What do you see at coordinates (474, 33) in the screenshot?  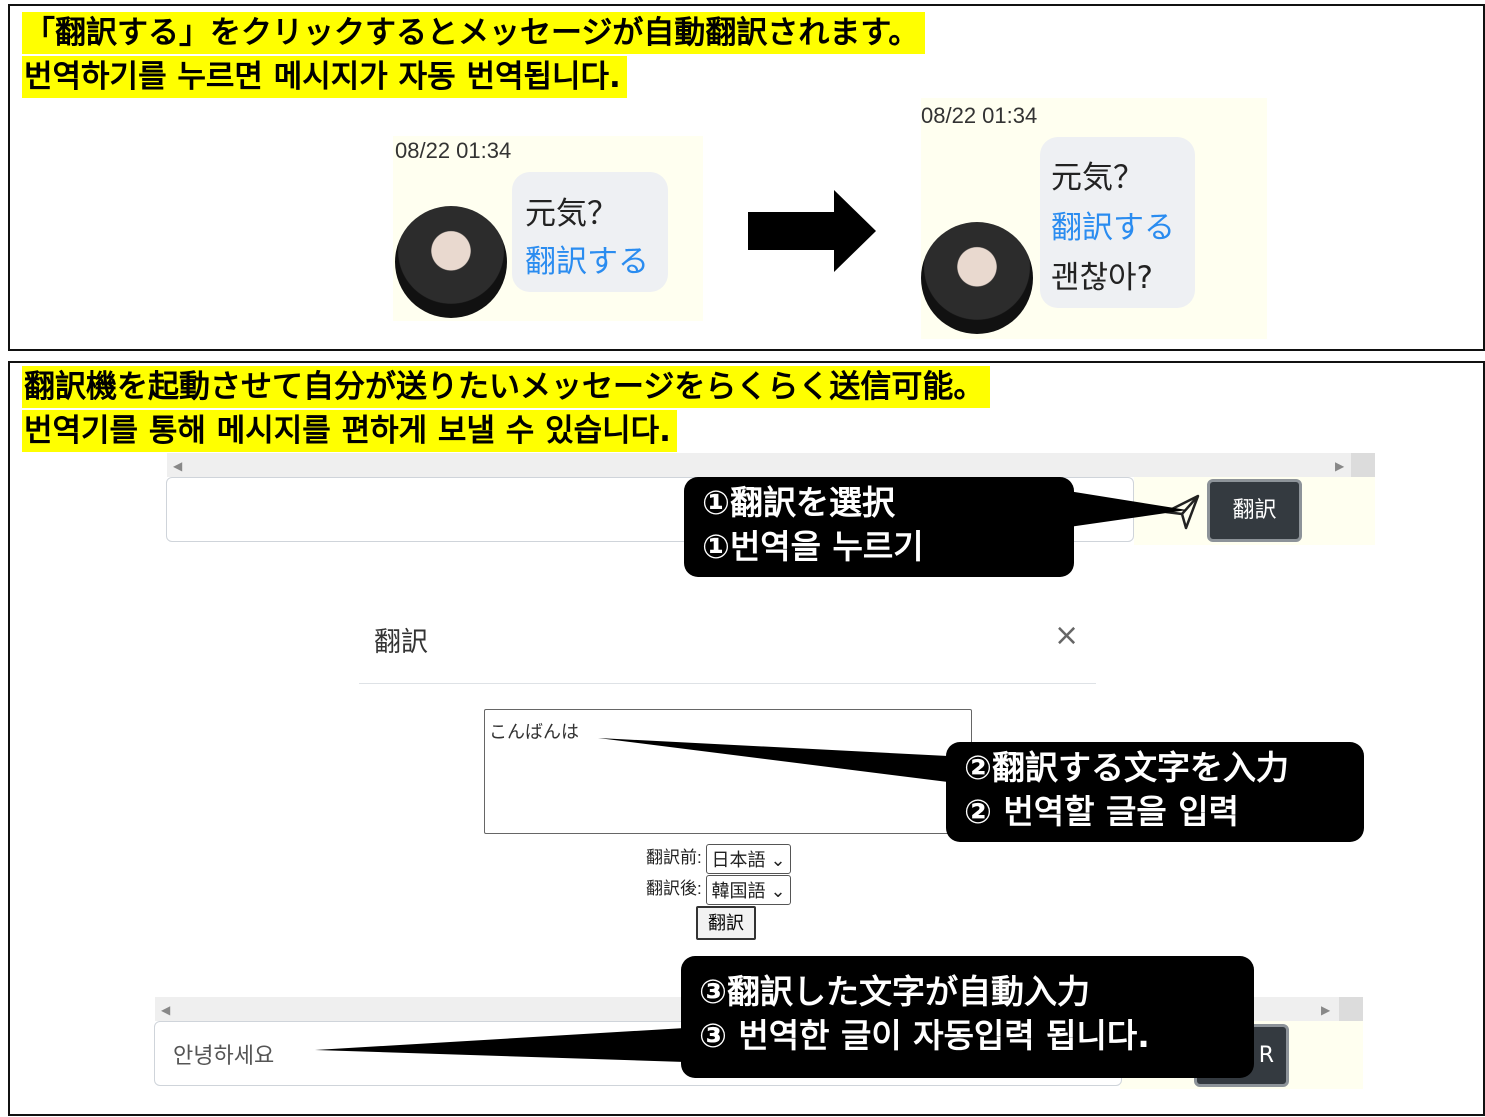 I see `top-heading-jp: 「翻訳する」をクリックするとメッセージが自動翻訳されます。` at bounding box center [474, 33].